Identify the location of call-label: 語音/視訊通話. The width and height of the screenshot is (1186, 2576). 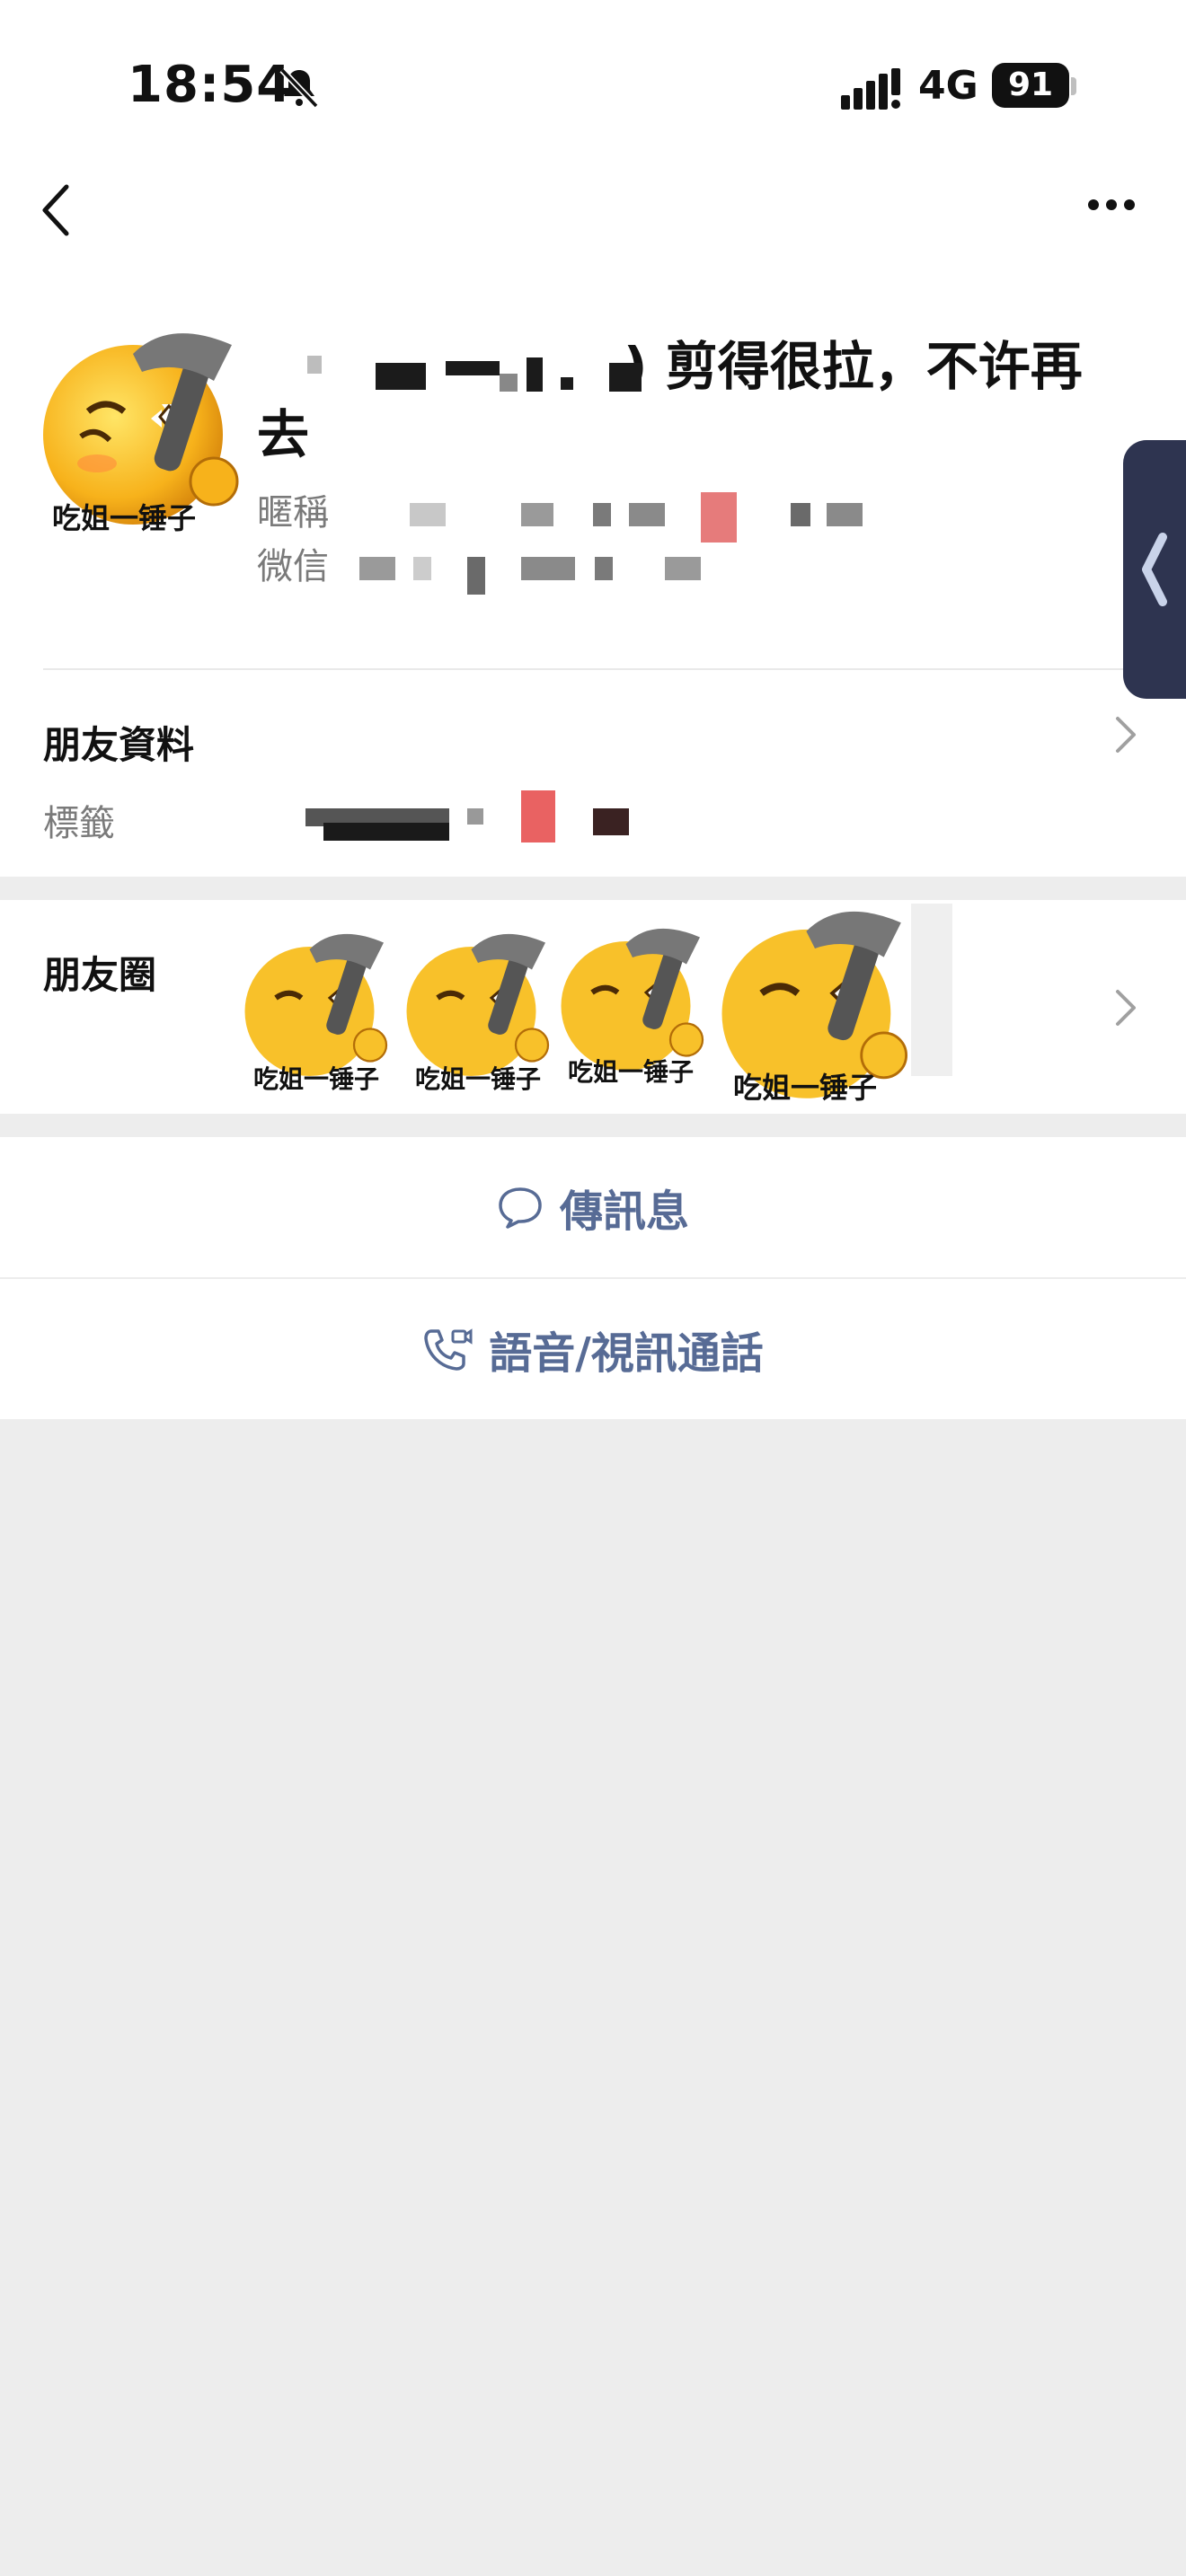
(626, 1353).